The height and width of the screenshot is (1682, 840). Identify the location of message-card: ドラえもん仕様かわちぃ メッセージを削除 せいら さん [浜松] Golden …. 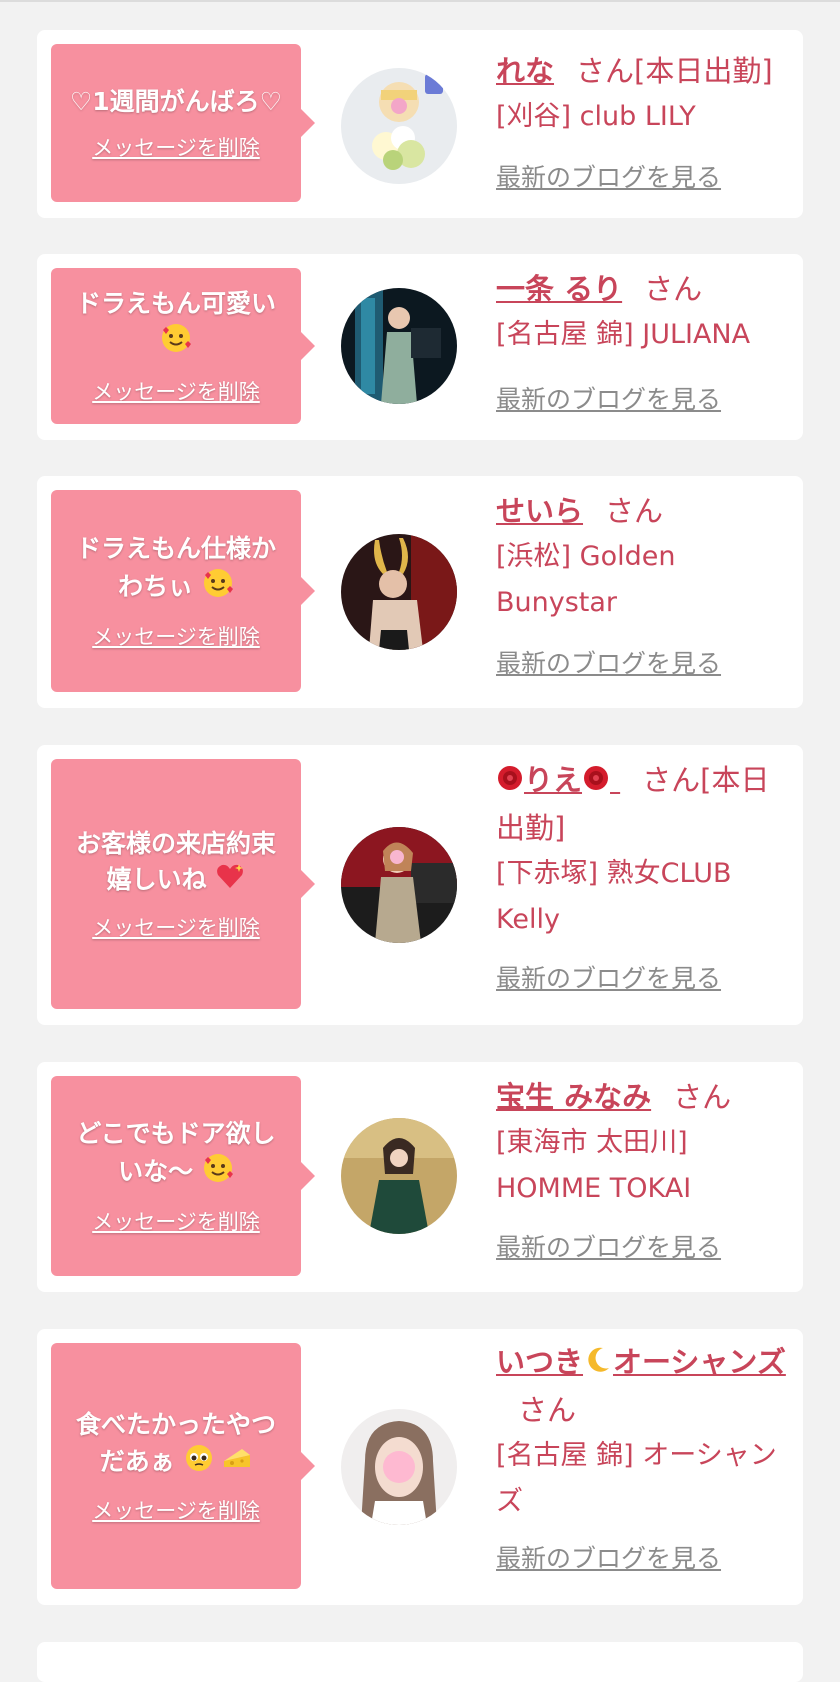
(420, 592).